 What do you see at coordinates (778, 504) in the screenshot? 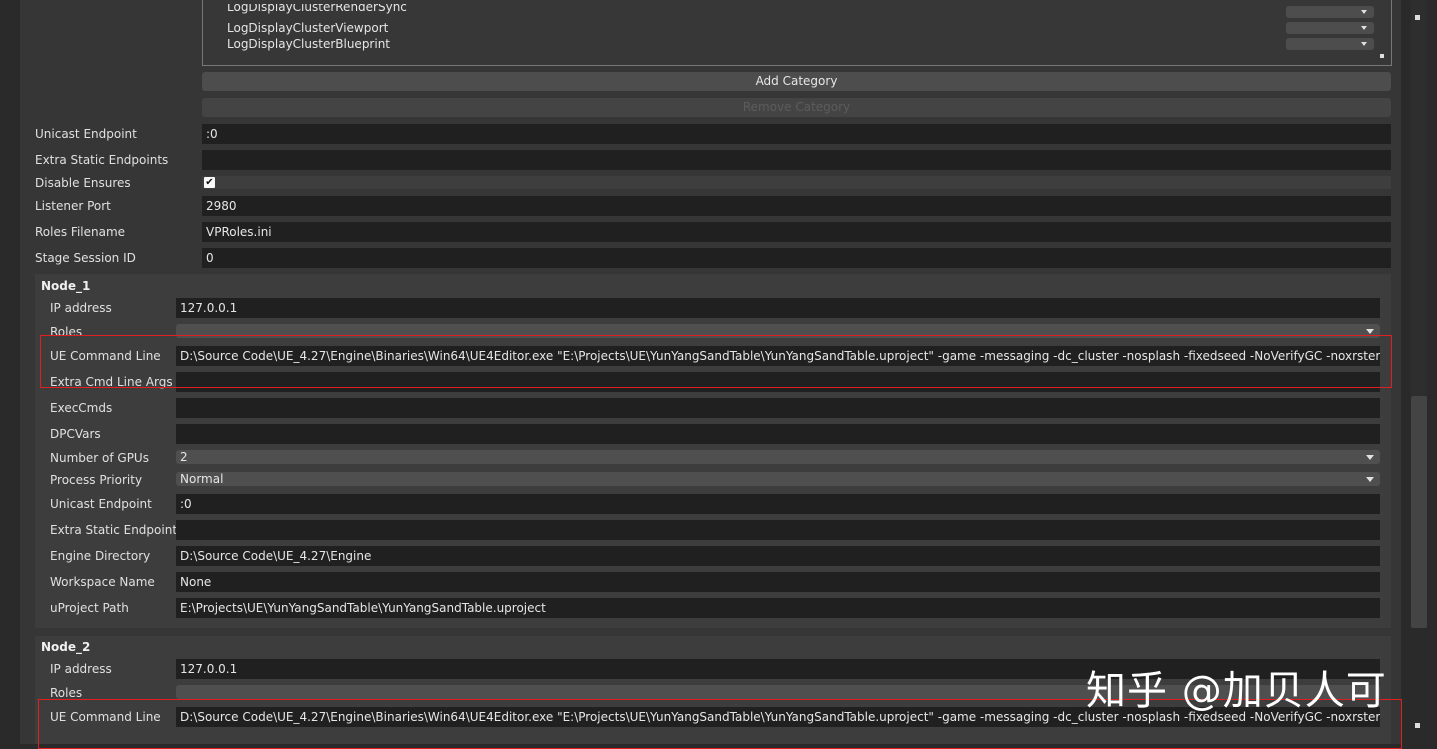
I see `node-unicast-endpoint-field: :0` at bounding box center [778, 504].